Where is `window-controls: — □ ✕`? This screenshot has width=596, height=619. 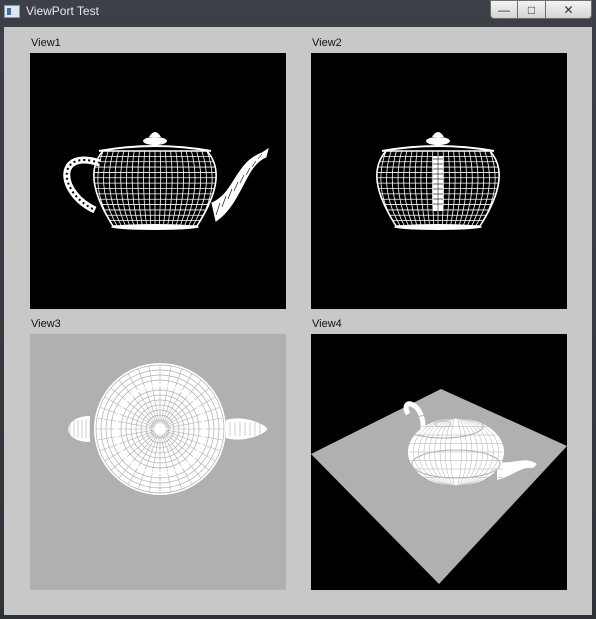
window-controls: — □ ✕ is located at coordinates (541, 9).